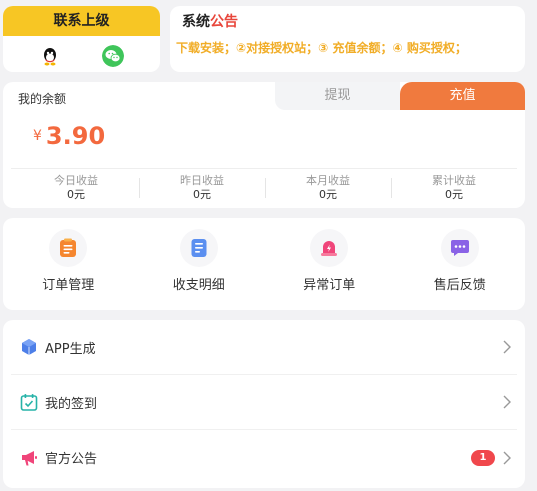  Describe the element at coordinates (328, 188) in the screenshot. I see `stat-month: 本月收益 0元` at that location.